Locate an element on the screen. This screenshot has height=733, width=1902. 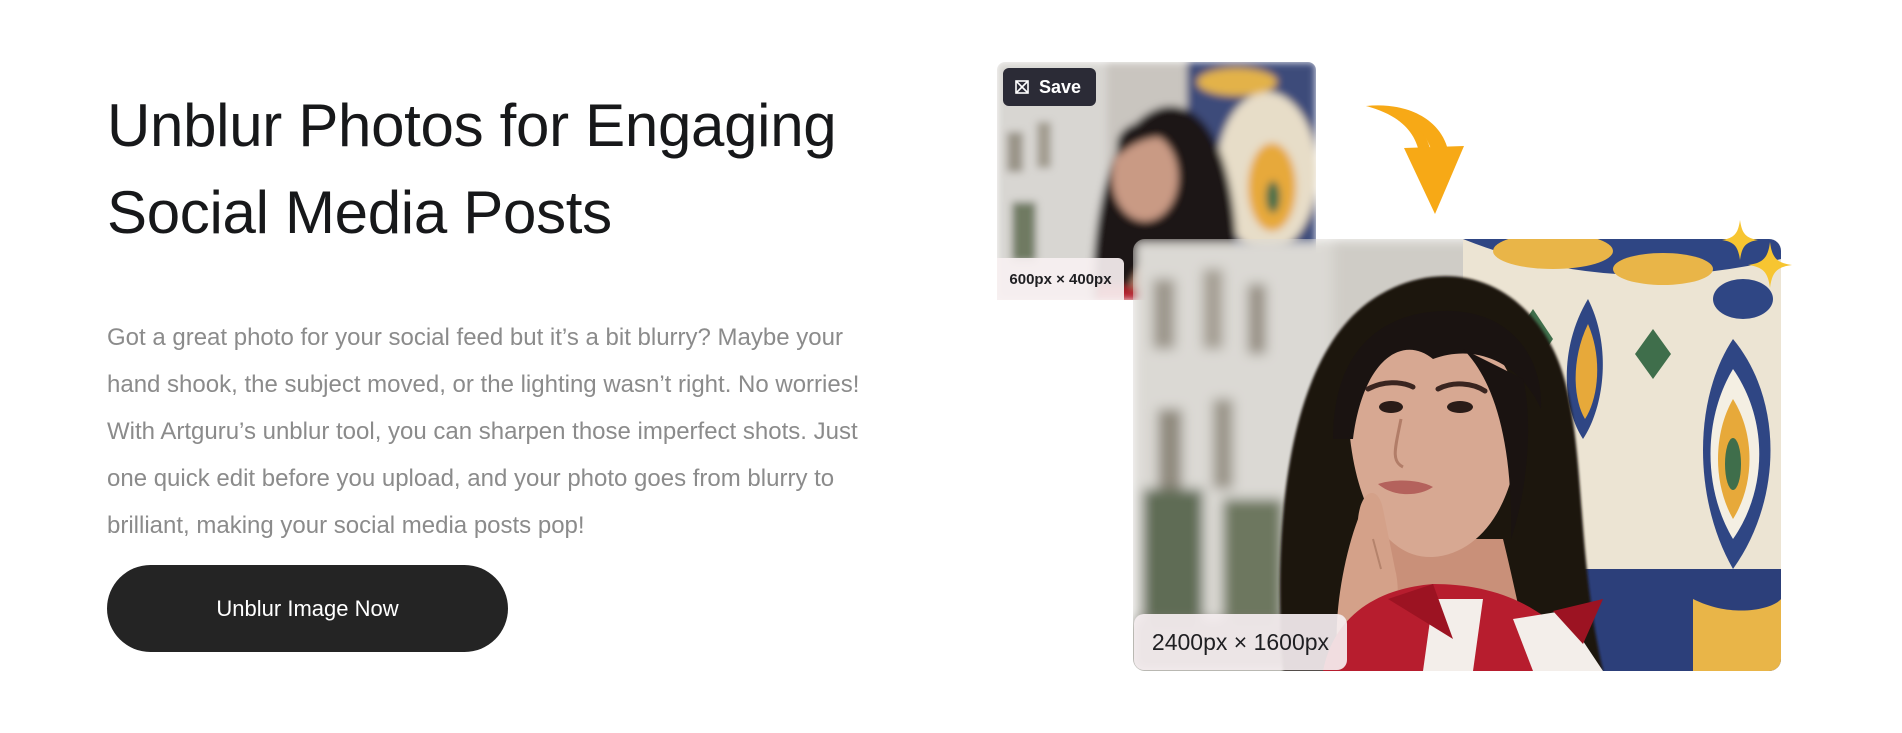
save-label: Save is located at coordinates (1060, 86).